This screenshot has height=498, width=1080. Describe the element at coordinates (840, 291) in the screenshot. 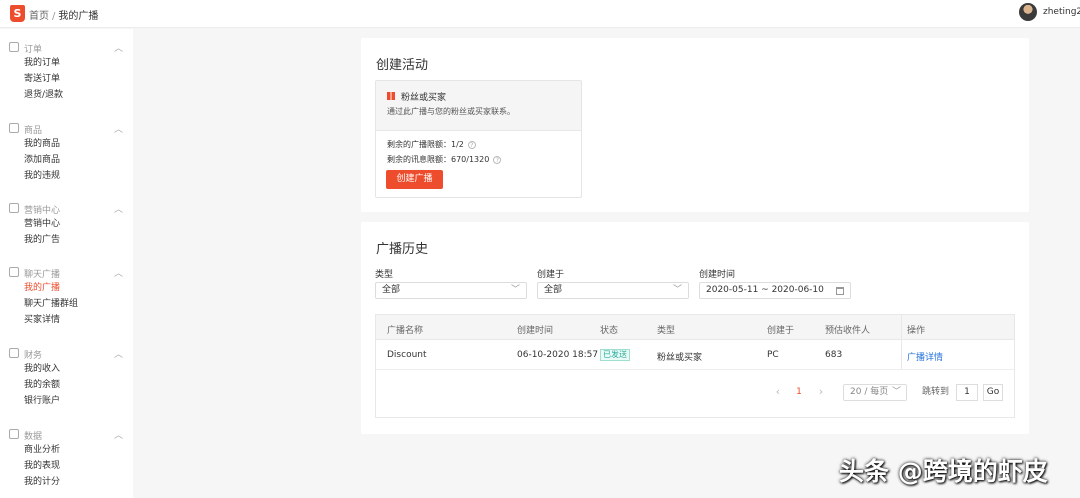

I see `calendar-icon` at that location.